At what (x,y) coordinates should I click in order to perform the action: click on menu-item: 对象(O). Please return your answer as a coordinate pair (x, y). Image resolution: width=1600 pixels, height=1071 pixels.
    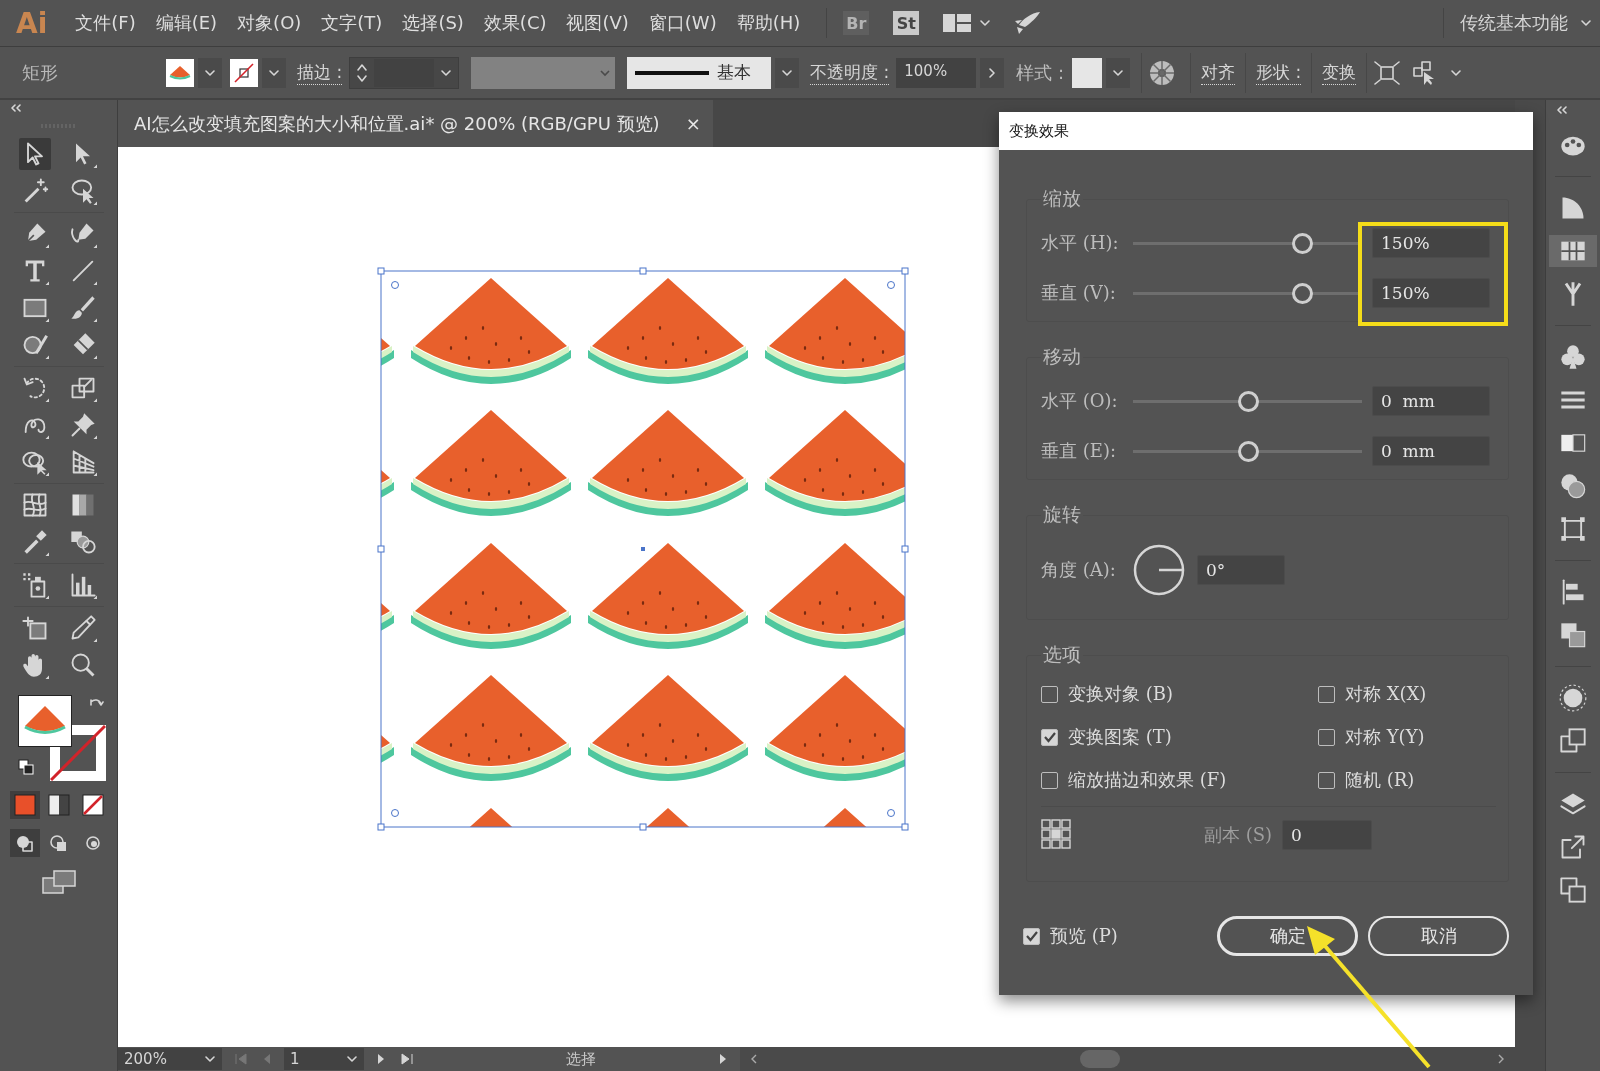
    Looking at the image, I should click on (269, 23).